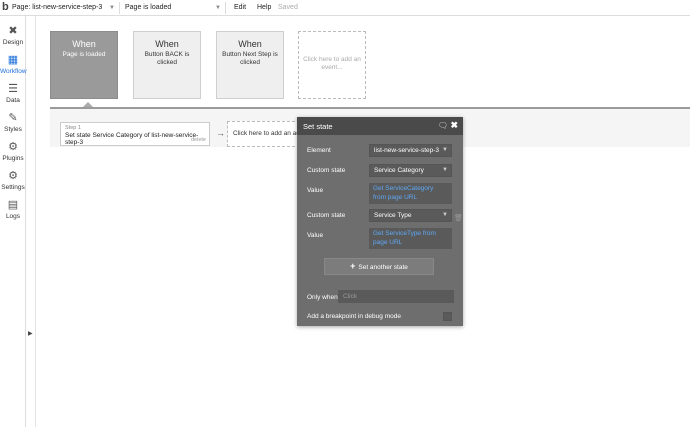 The width and height of the screenshot is (690, 427). I want to click on element-label: Element, so click(319, 150).